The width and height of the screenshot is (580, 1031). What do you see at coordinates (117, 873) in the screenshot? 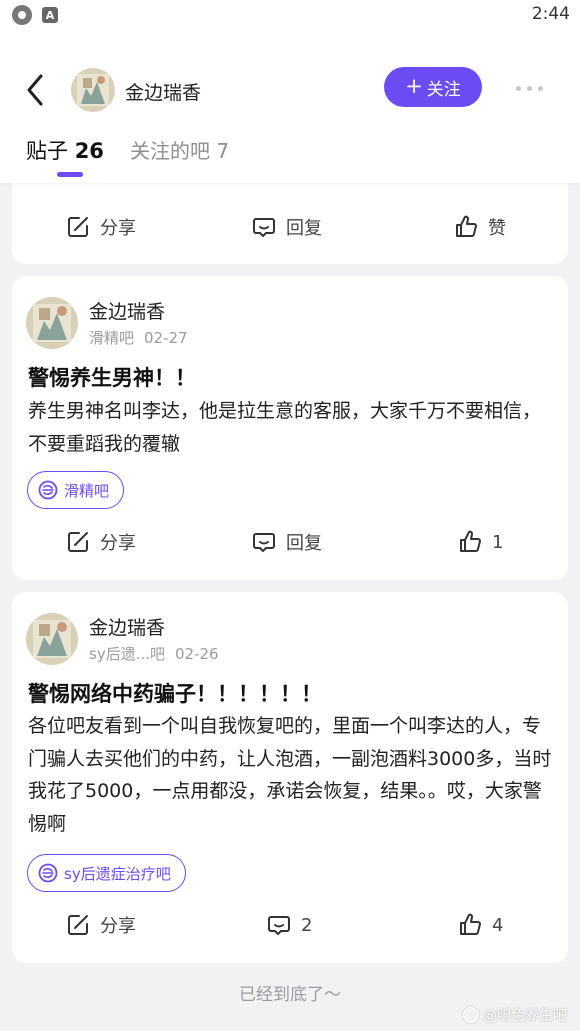
I see `bar-tag-label: sy后遗症治疗吧` at bounding box center [117, 873].